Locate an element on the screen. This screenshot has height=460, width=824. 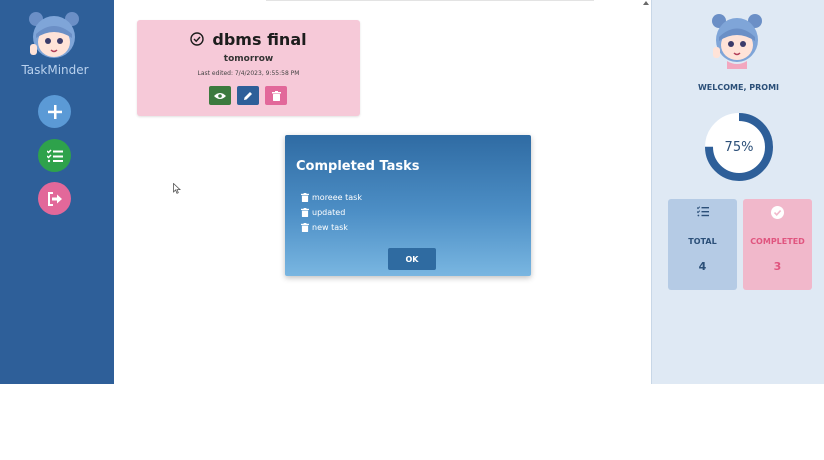
scroll-up-arrow-icon is located at coordinates (646, 3).